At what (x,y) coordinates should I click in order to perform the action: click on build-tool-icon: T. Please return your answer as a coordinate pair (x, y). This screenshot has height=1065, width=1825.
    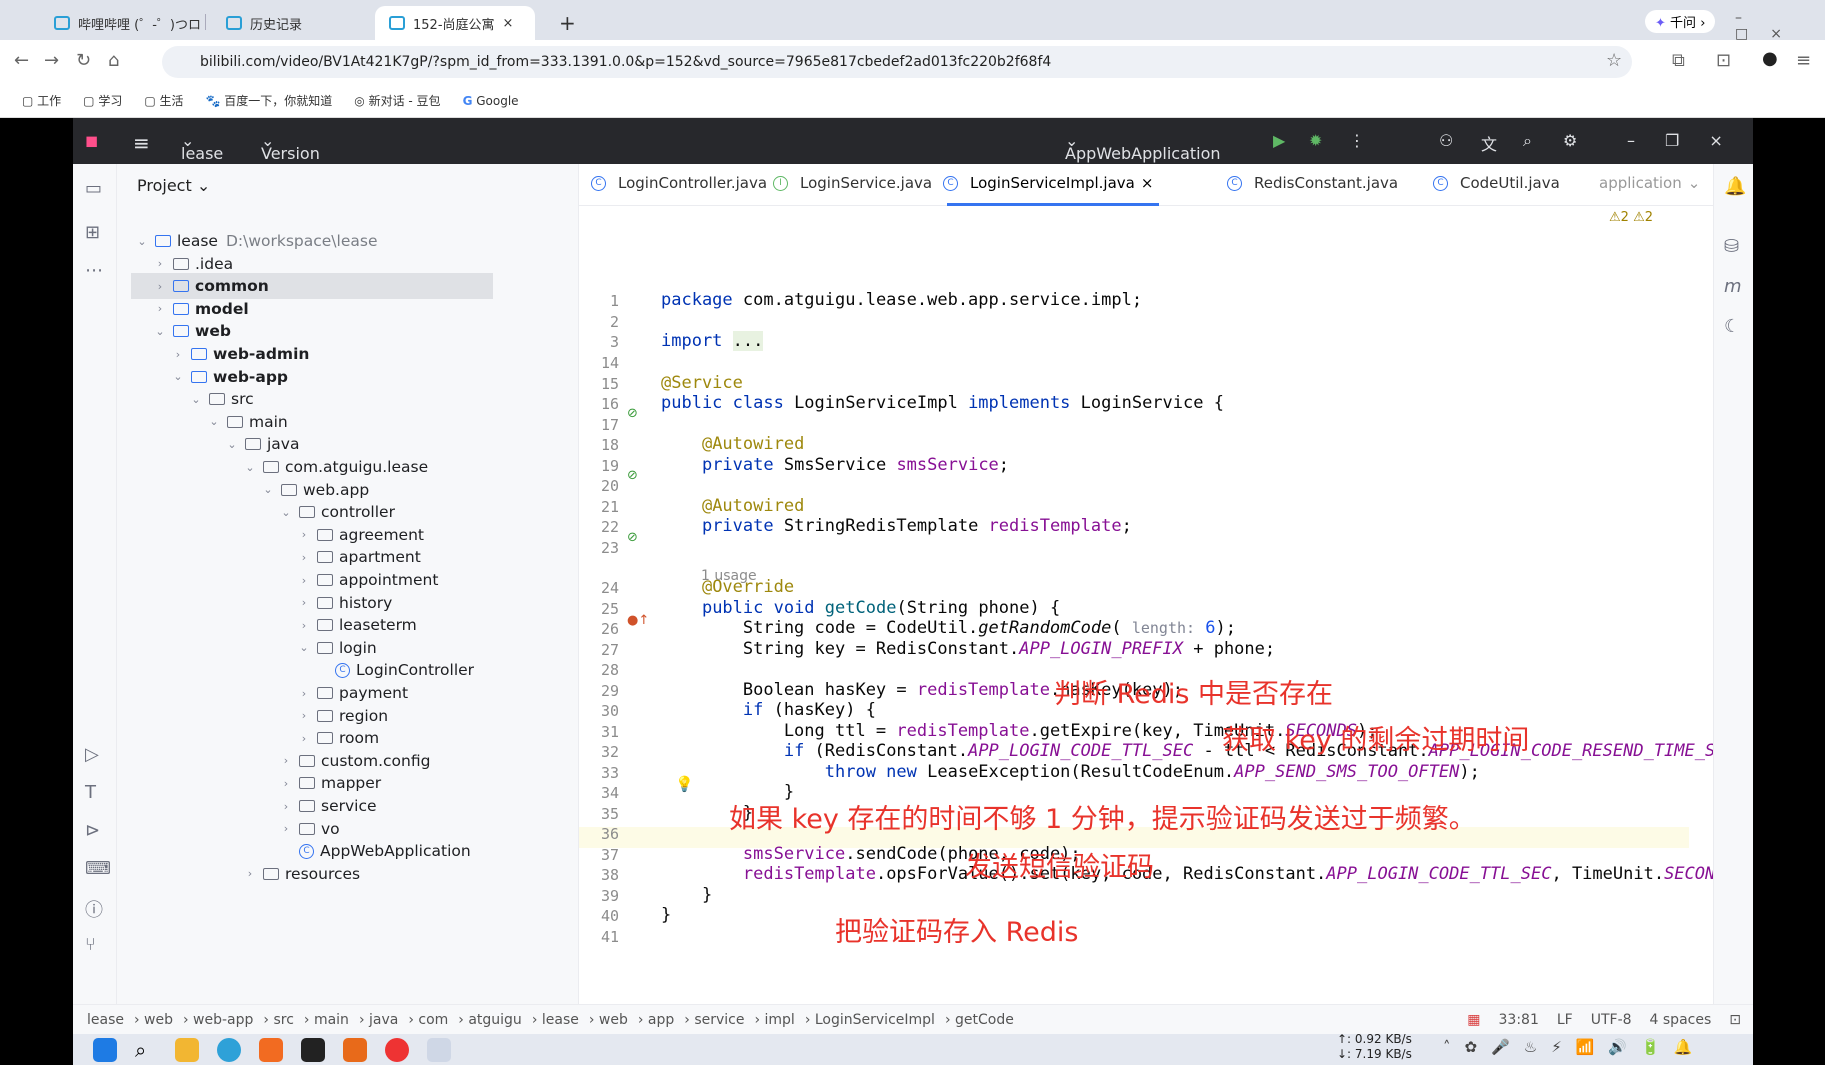
    Looking at the image, I should click on (90, 792).